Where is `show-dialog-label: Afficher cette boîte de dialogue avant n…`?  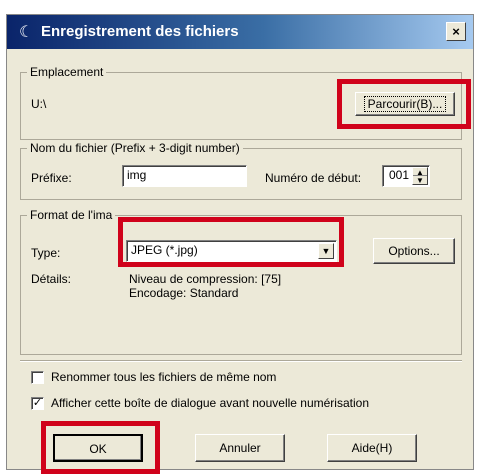 show-dialog-label: Afficher cette boîte de dialogue avant n… is located at coordinates (210, 403).